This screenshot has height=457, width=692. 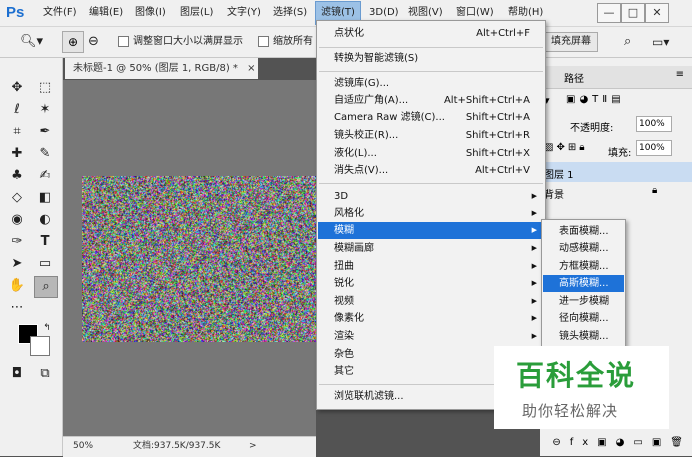 I want to click on menu-item-smart-filter: 转换为智能滤镜(S), so click(x=431, y=58).